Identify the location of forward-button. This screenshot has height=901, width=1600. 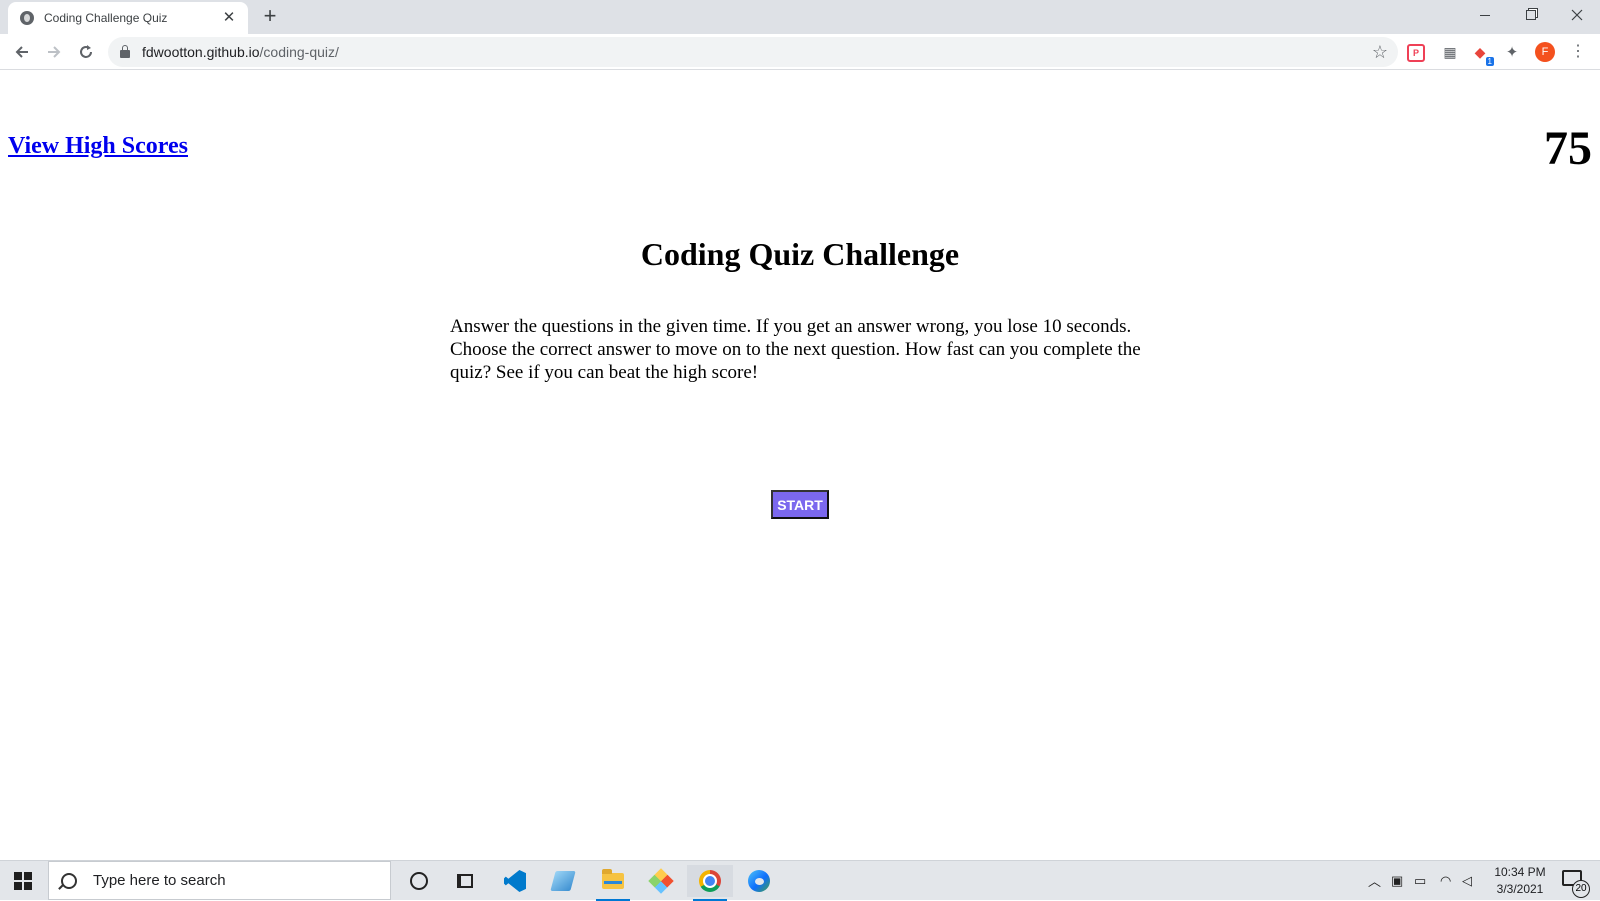
(54, 52).